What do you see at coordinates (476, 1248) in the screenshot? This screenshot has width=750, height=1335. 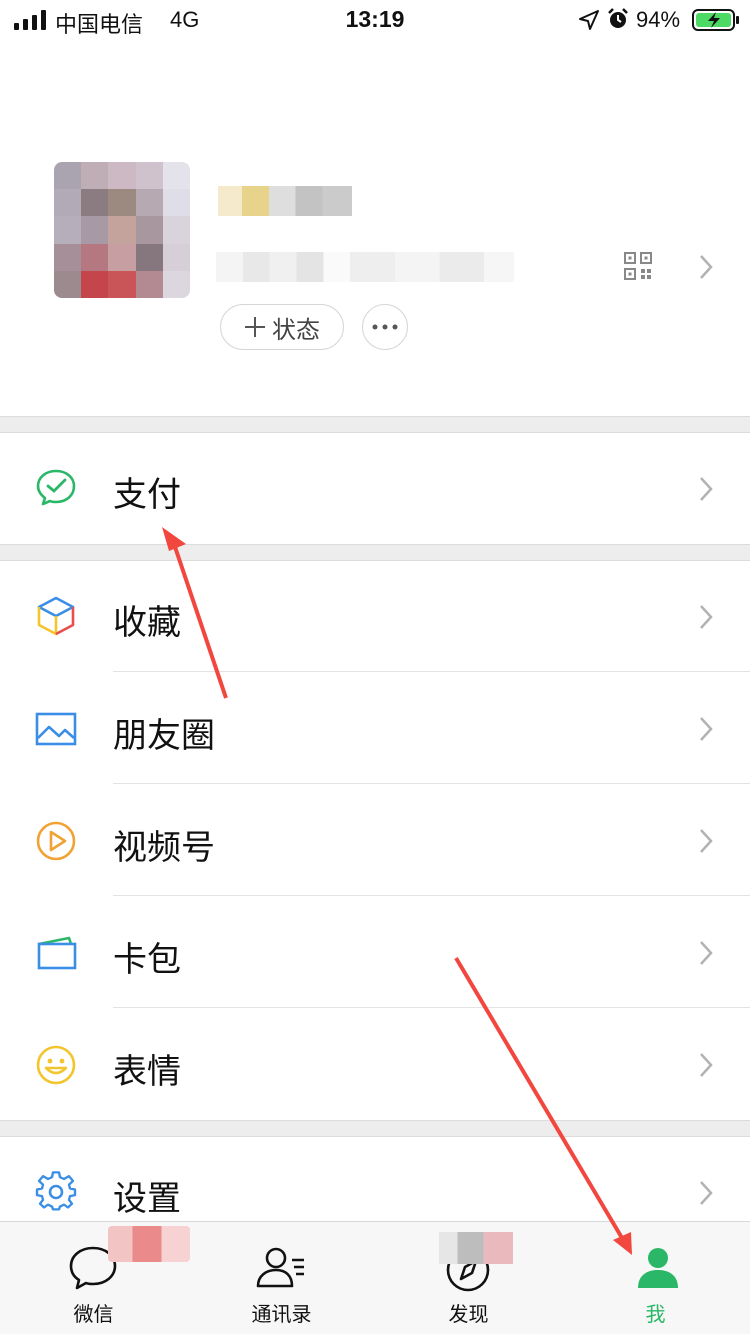 I see `discover-badge` at bounding box center [476, 1248].